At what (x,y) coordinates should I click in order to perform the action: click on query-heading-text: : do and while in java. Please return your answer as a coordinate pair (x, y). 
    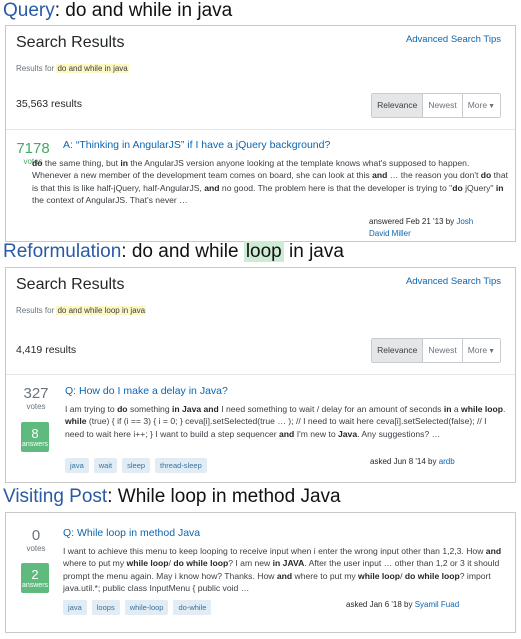
    Looking at the image, I should click on (143, 10).